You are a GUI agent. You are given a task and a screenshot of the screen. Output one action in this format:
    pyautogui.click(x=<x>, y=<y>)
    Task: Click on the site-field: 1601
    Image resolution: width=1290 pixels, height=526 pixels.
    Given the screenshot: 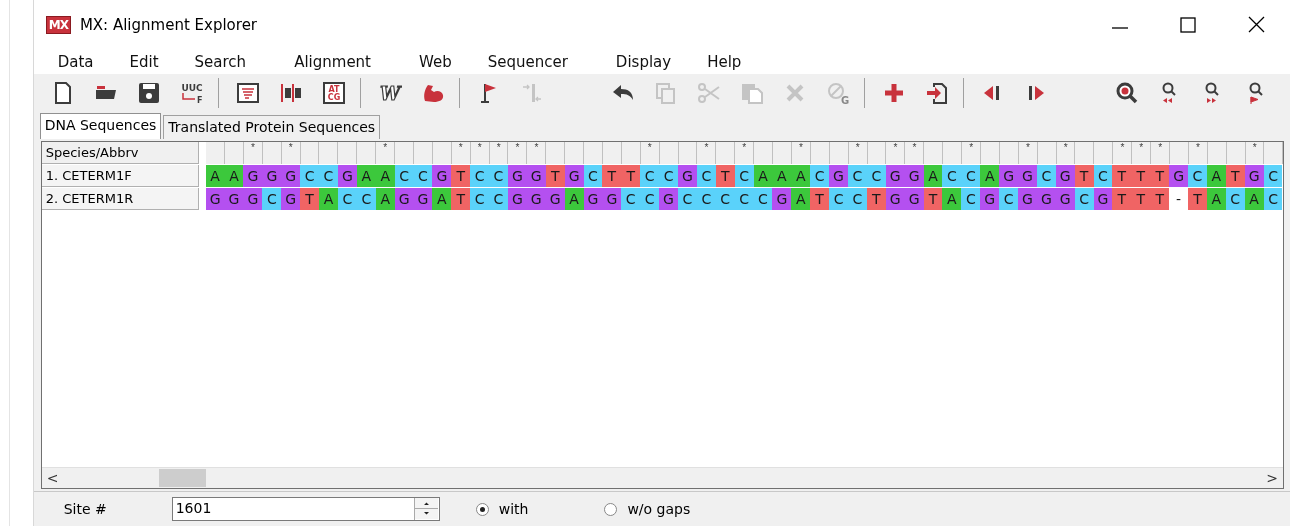 What is the action you would take?
    pyautogui.click(x=305, y=509)
    